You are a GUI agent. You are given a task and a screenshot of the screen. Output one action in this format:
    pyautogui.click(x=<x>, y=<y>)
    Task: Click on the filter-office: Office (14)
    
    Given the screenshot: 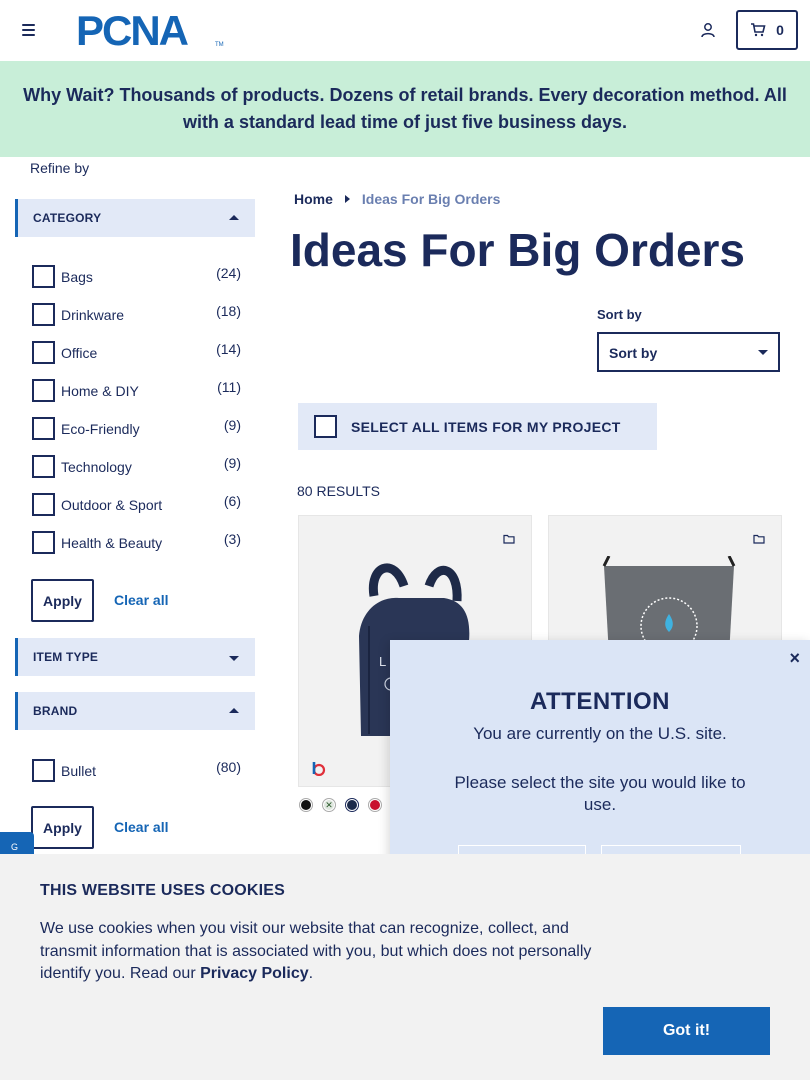 What is the action you would take?
    pyautogui.click(x=137, y=351)
    